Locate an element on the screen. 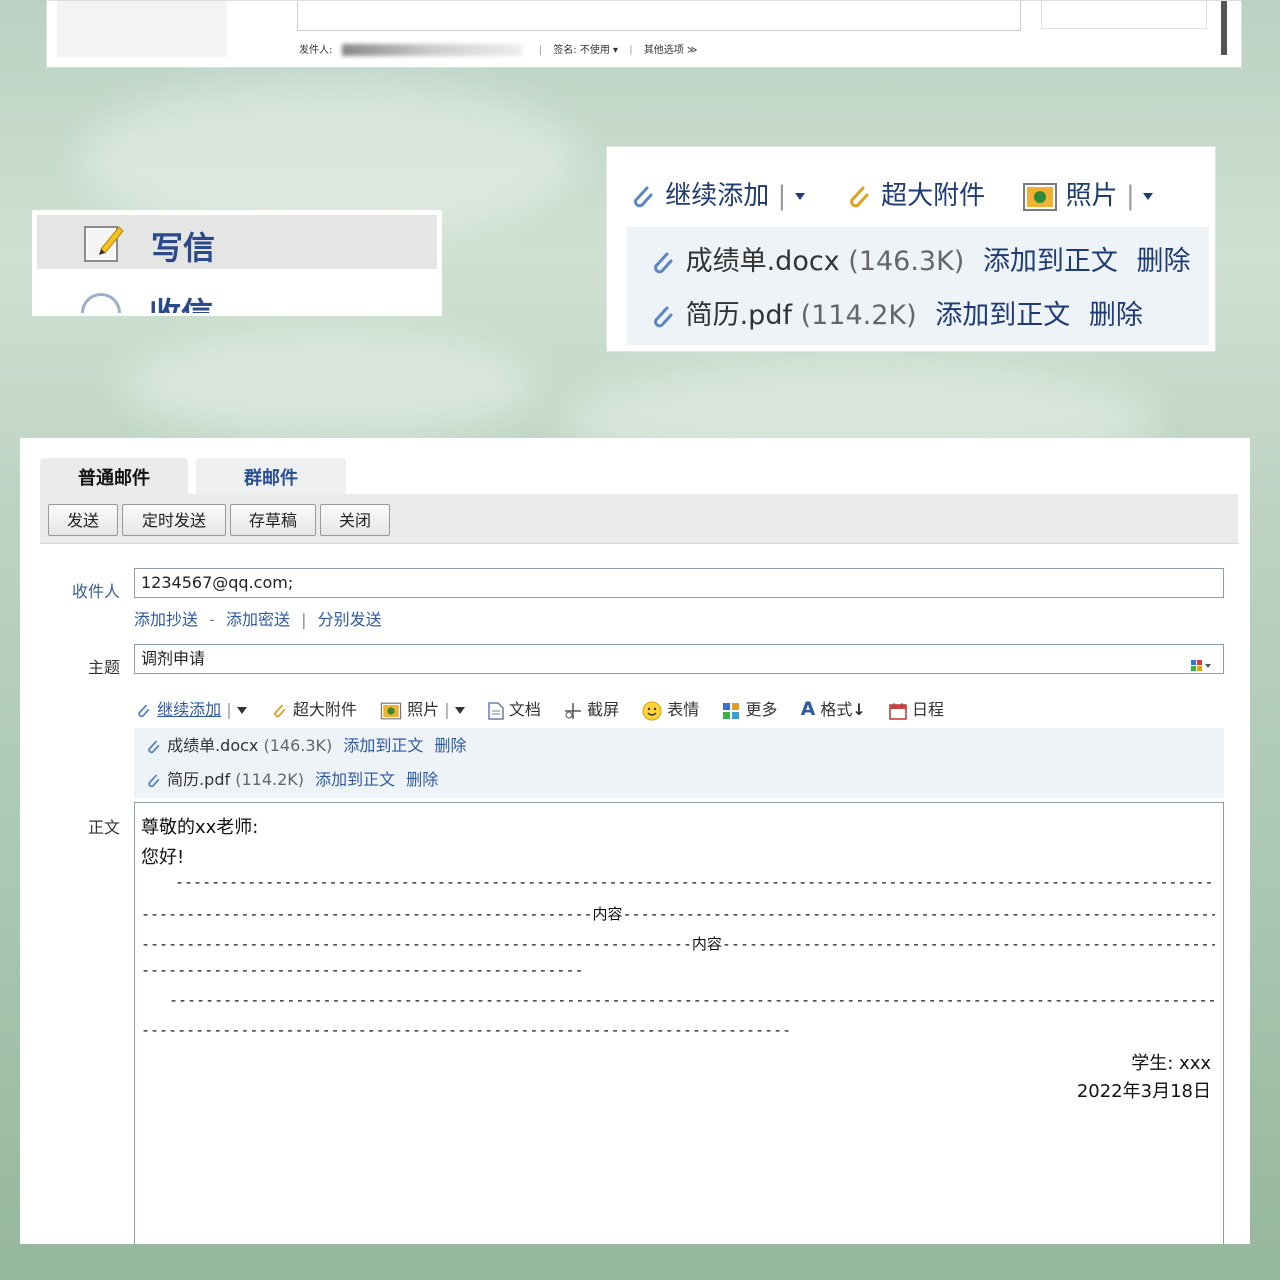 This screenshot has height=1280, width=1280. to-label: 收件人 is located at coordinates (80, 590).